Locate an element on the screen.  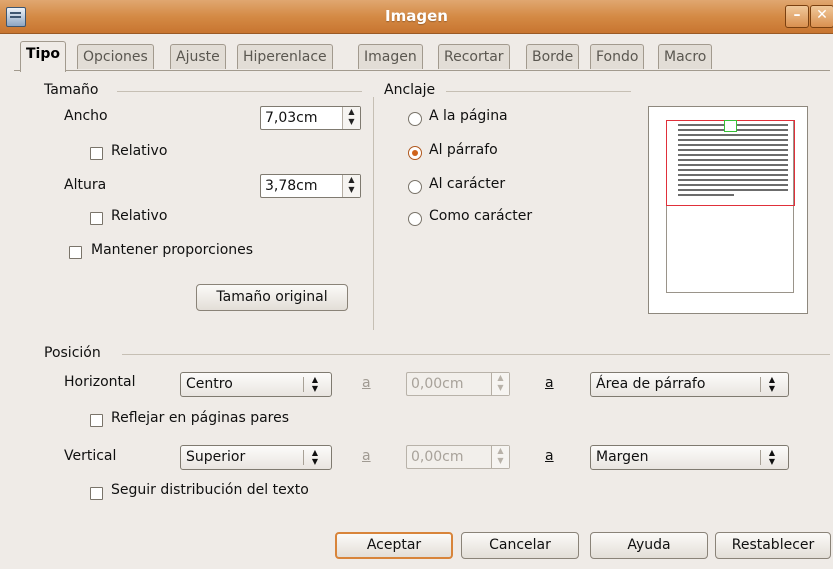
width-spinfield: 7,03cm ▲ ▼ is located at coordinates (310, 118).